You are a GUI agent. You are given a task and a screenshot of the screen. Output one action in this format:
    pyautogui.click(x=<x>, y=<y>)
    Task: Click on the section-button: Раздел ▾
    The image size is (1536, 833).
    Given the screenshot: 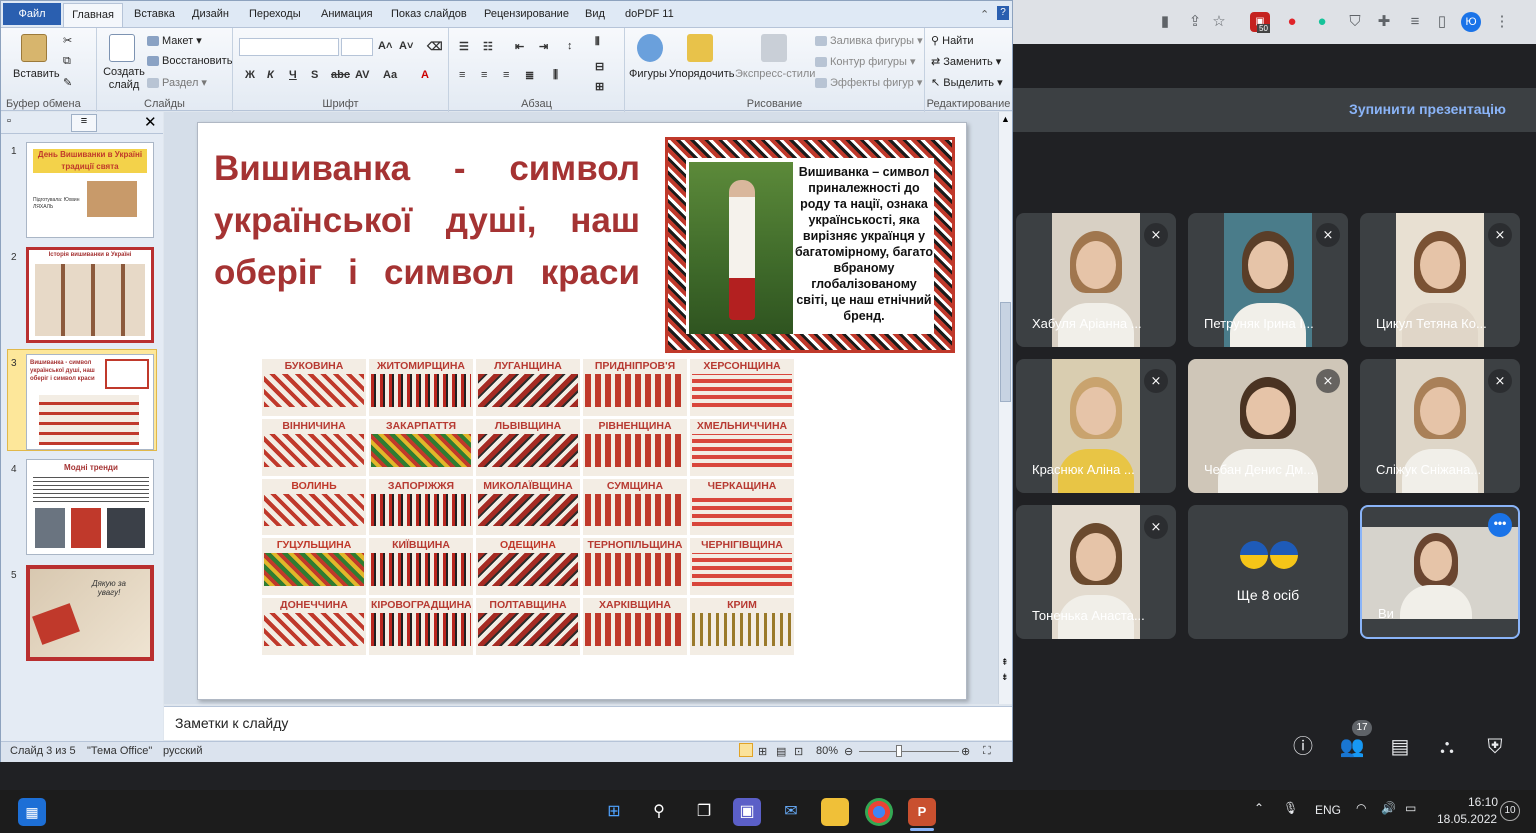 What is the action you would take?
    pyautogui.click(x=177, y=82)
    